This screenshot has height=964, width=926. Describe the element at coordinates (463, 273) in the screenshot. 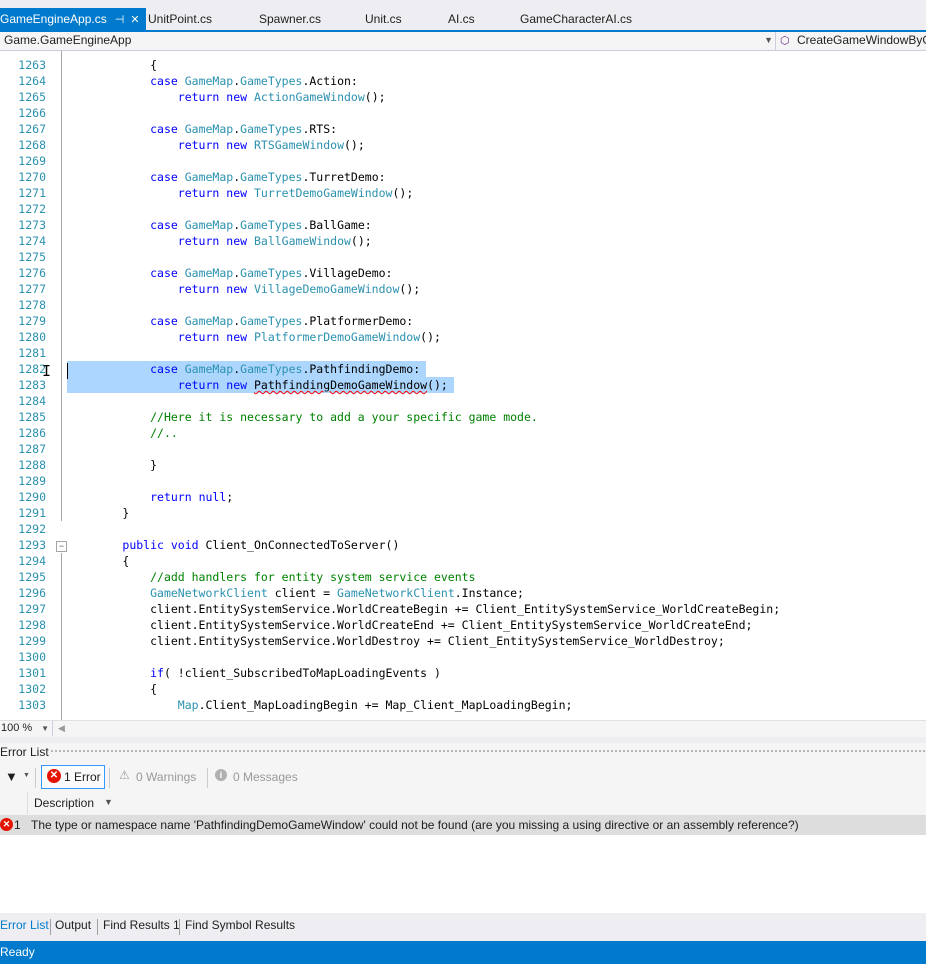

I see `code-line: 1276 case GameMap.GameTypes.VillageDemo:` at that location.